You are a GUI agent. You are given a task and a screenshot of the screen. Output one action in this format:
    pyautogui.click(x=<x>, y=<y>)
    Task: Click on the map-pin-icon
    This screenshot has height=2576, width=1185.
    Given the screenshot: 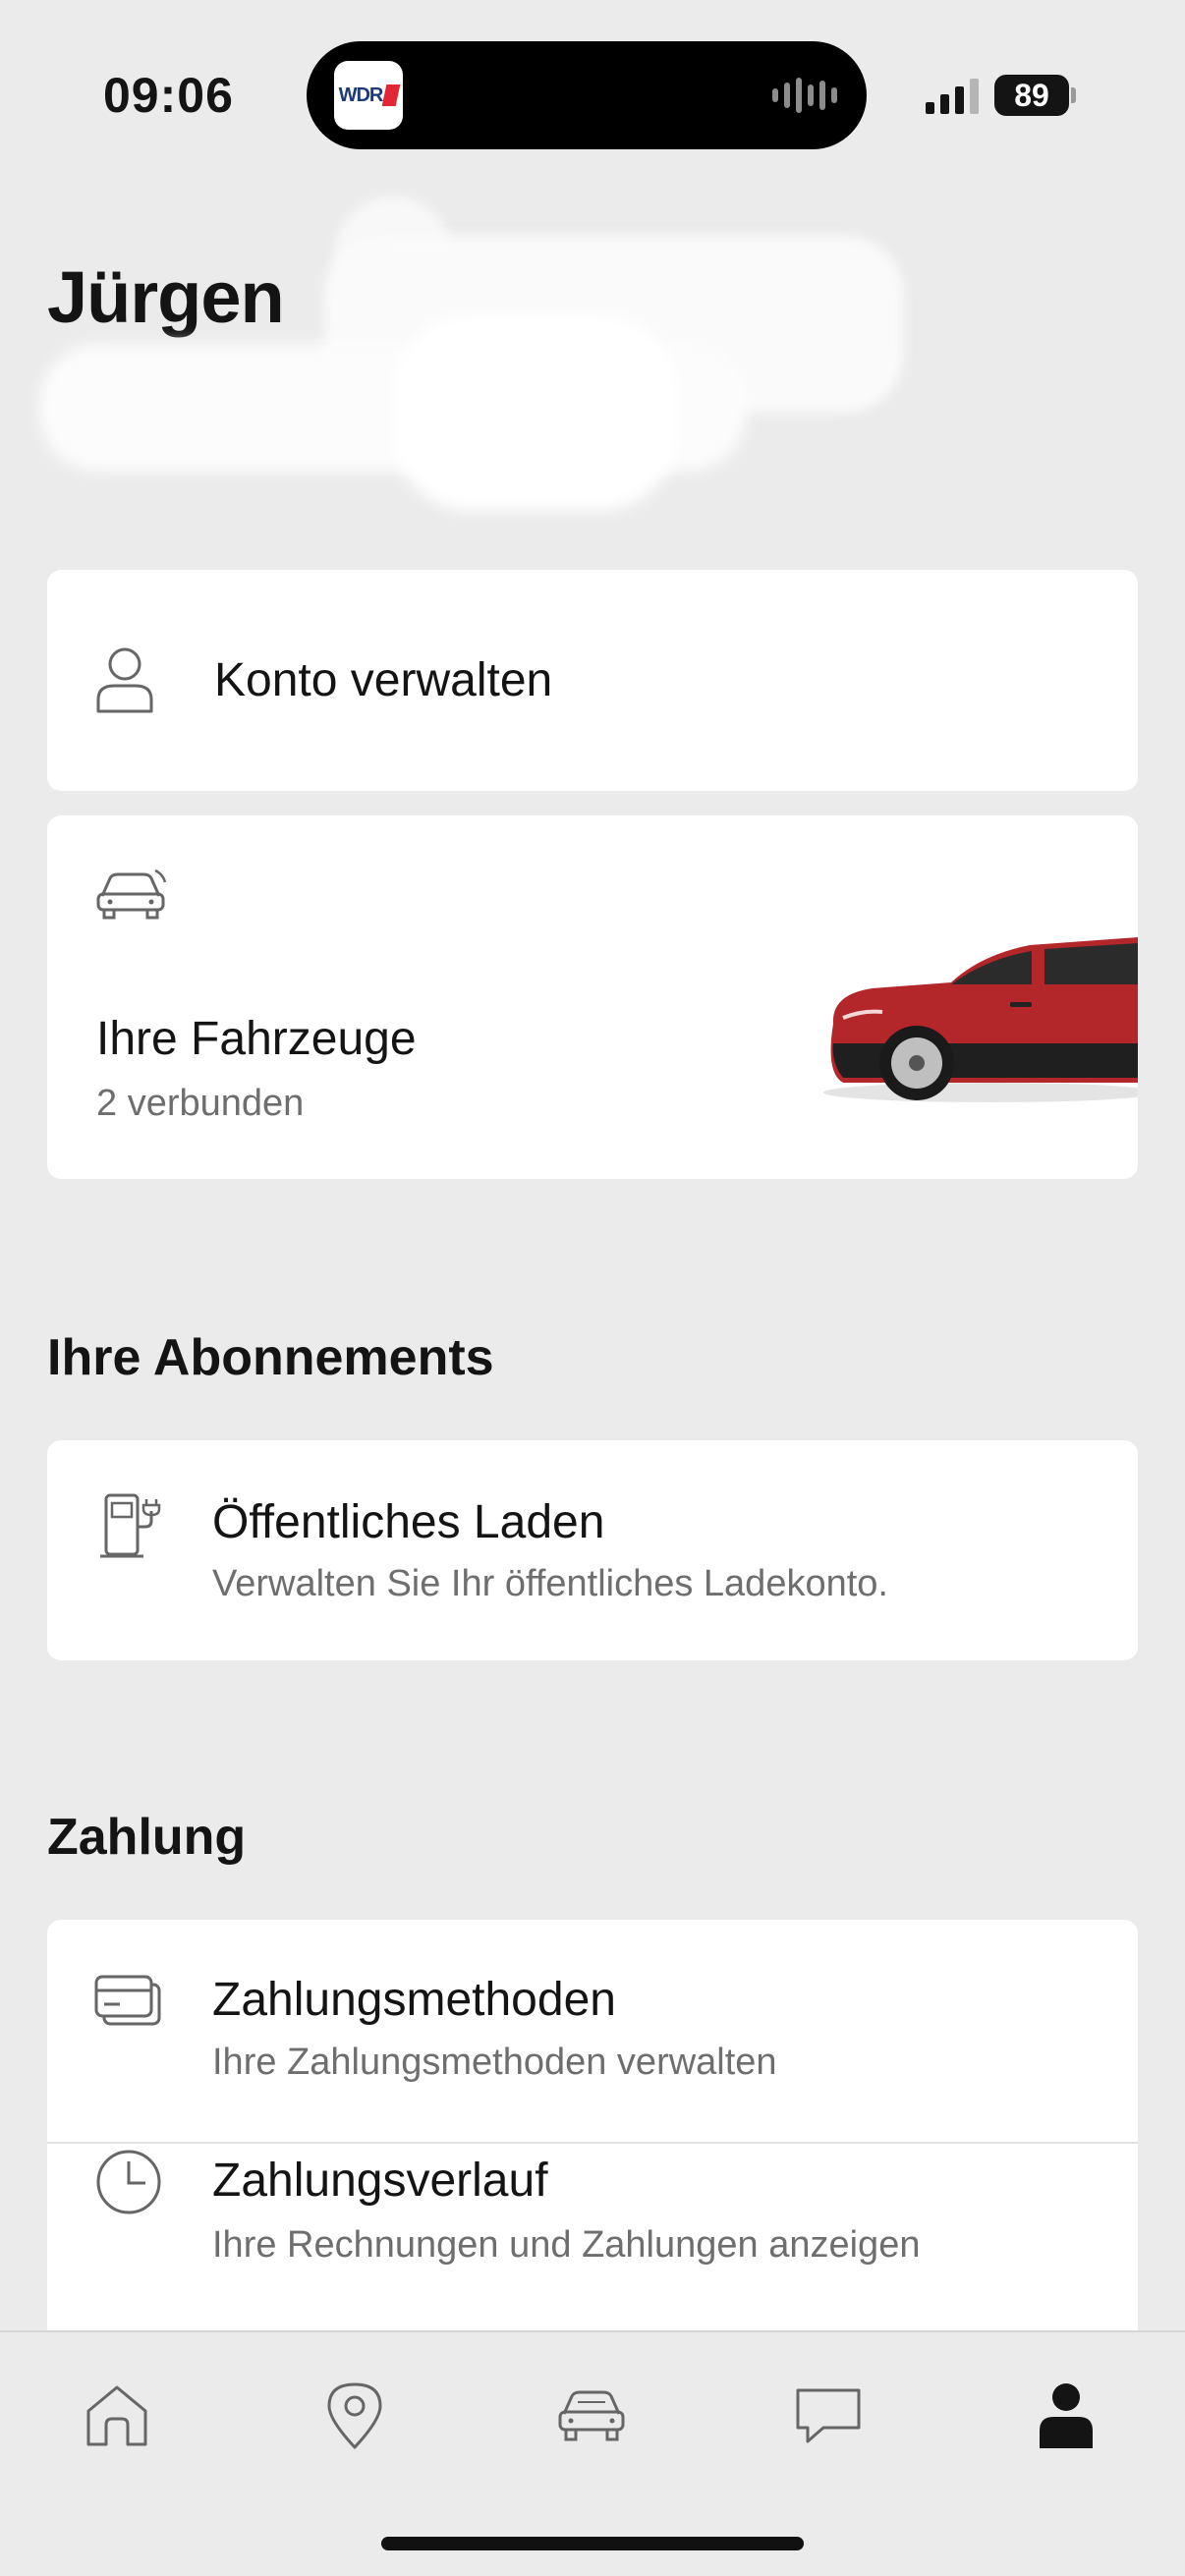 What is the action you would take?
    pyautogui.click(x=354, y=2415)
    